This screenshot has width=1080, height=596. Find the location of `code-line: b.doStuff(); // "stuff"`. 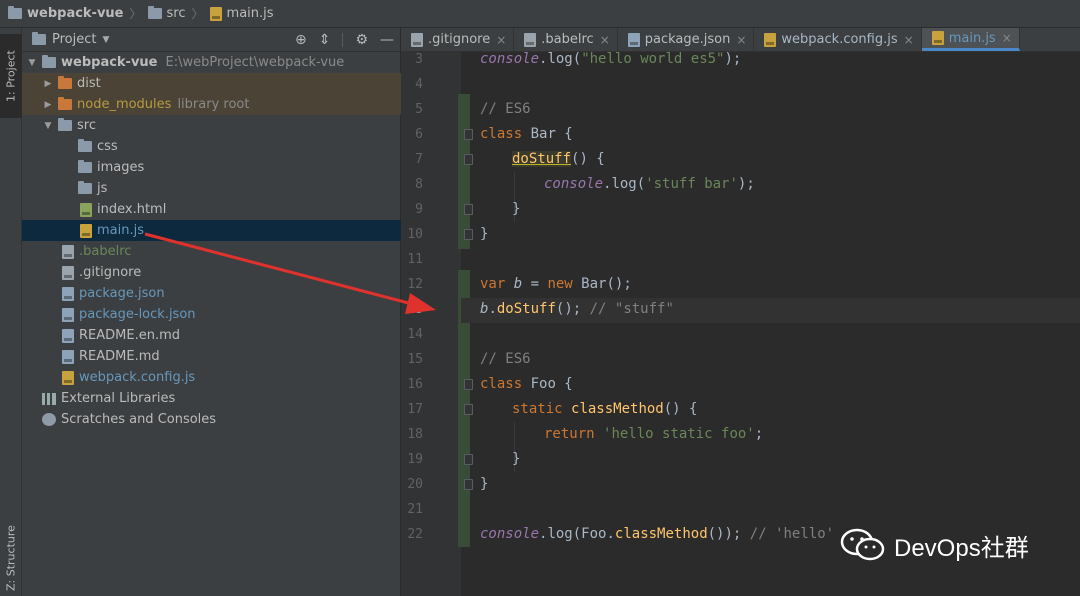

code-line: b.doStuff(); // "stuff" is located at coordinates (577, 309).